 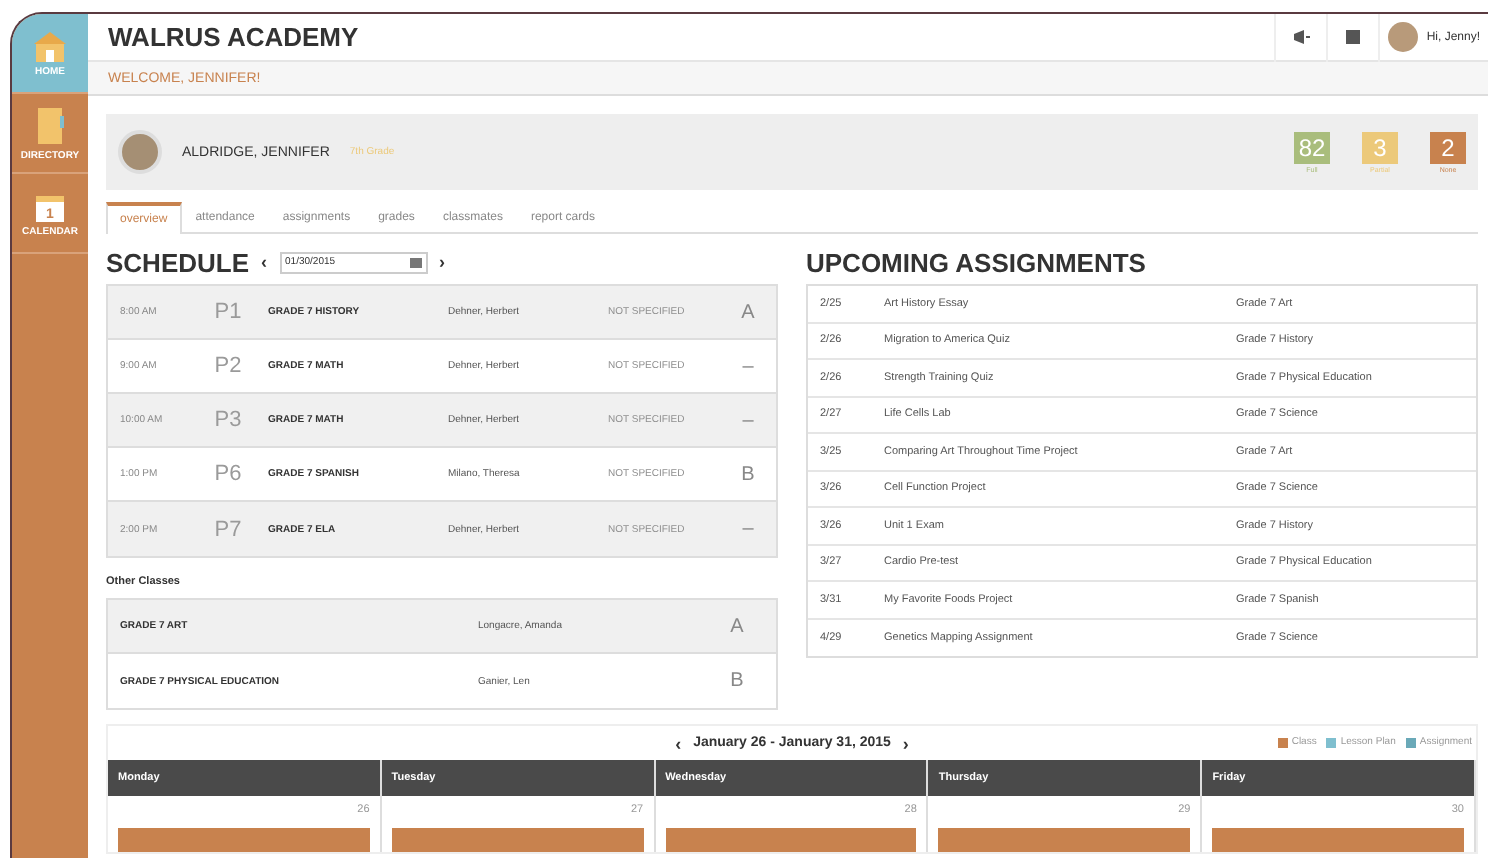 I want to click on period-label: P1, so click(x=228, y=312).